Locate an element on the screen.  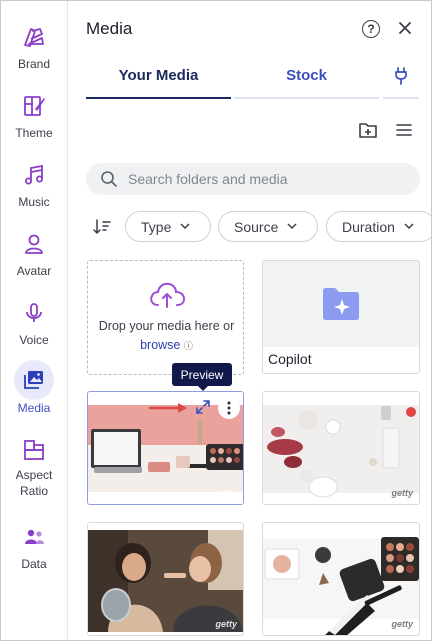
aspect-ratio-icon is located at coordinates (34, 449).